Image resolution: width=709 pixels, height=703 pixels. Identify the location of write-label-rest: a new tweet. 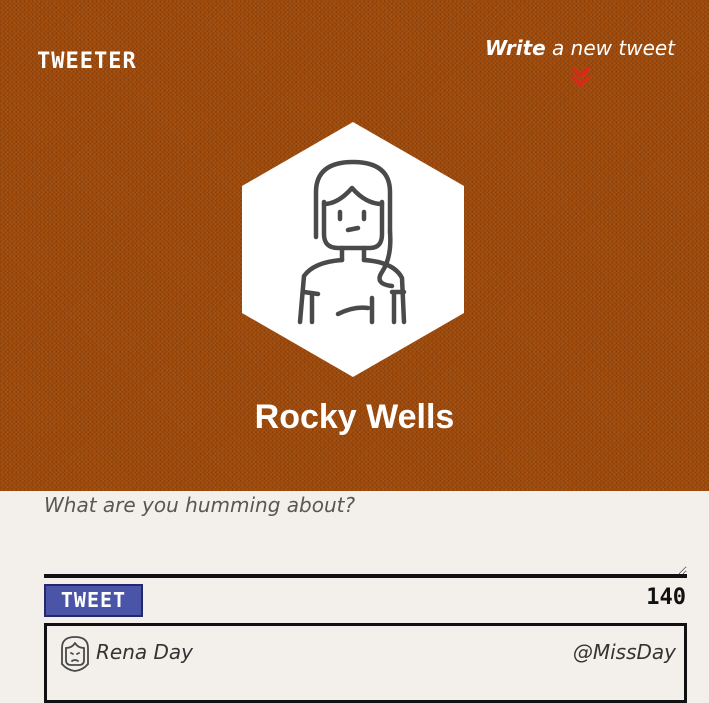
(610, 48).